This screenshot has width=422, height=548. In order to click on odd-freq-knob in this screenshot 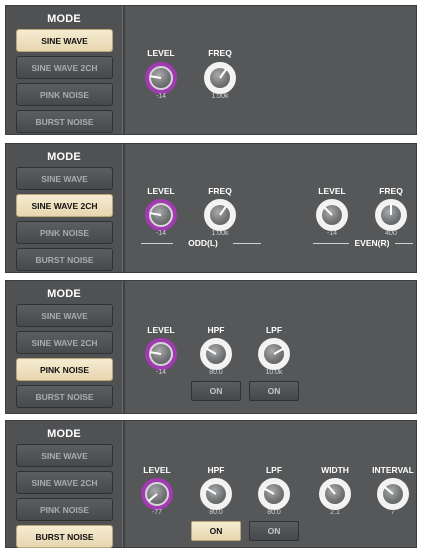, I will do `click(220, 215)`.